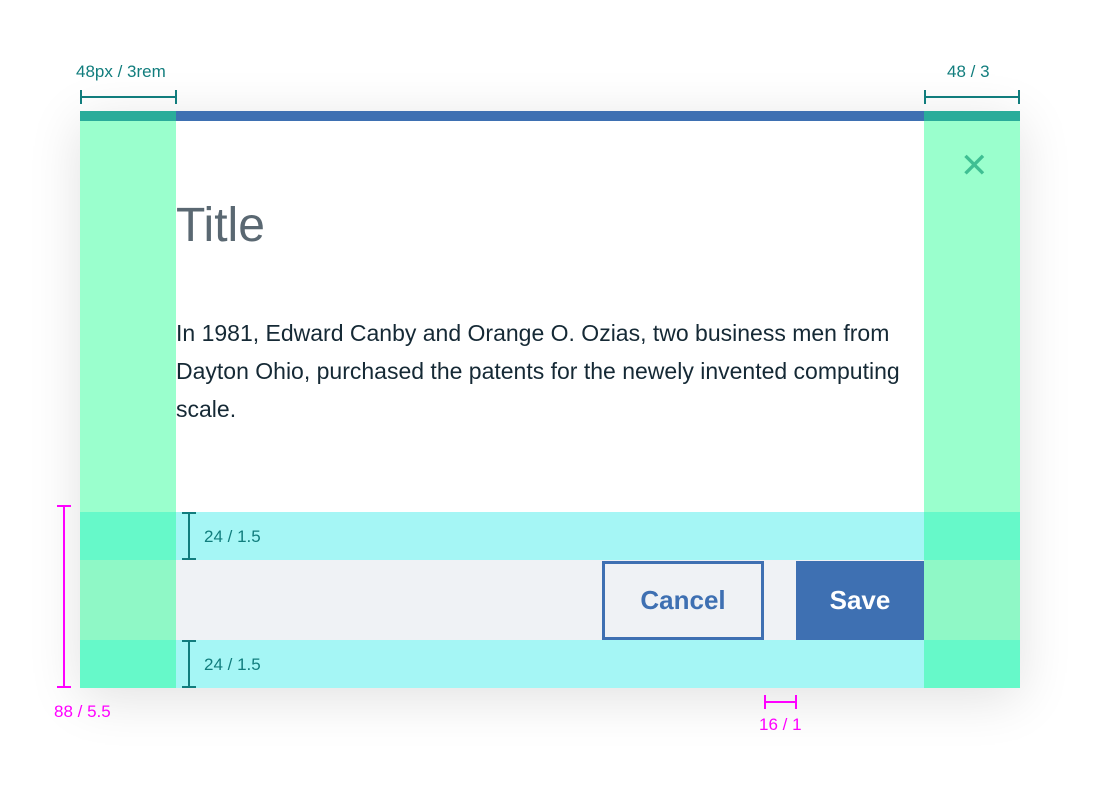 The height and width of the screenshot is (800, 1100). I want to click on modal-top-accent, so click(550, 116).